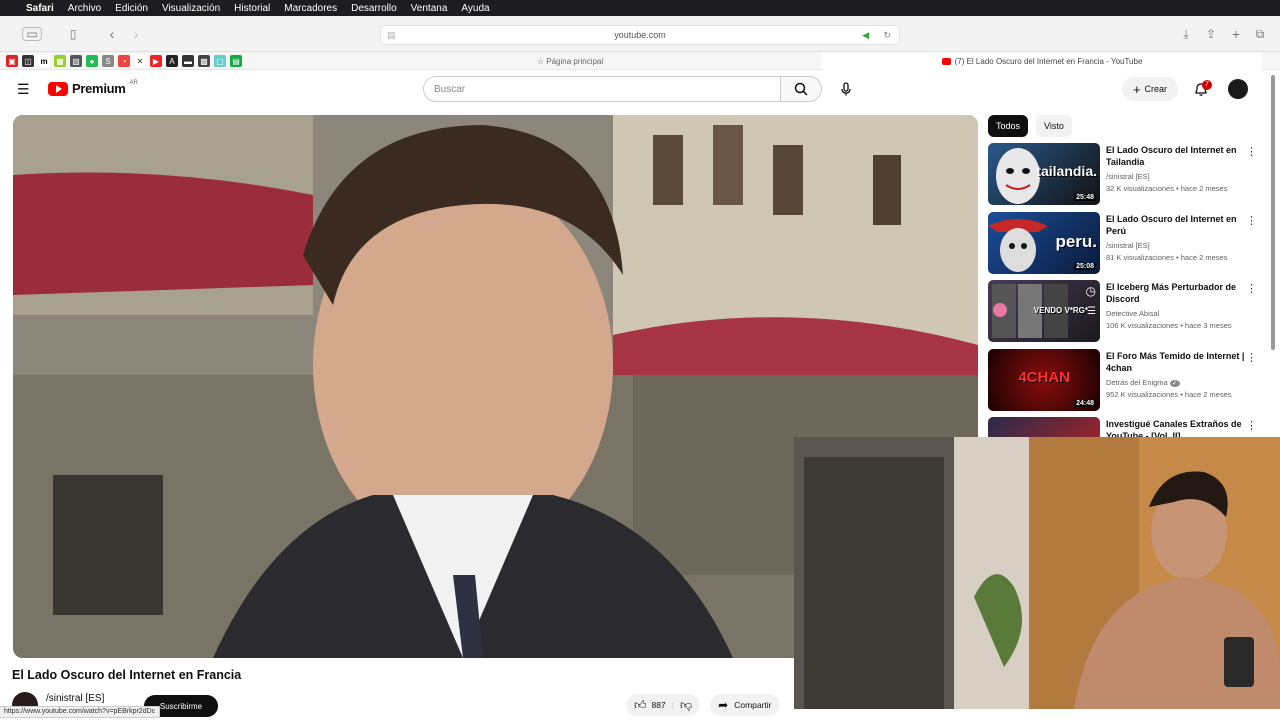 This screenshot has height=720, width=1280. I want to click on reload-icon: ↻, so click(887, 35).